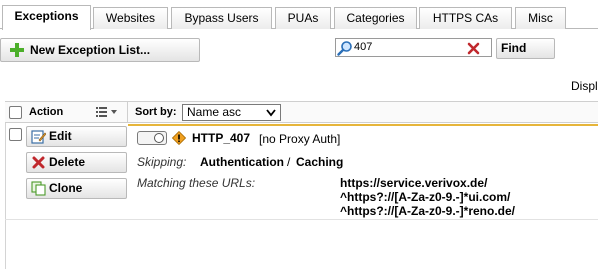 This screenshot has height=269, width=598. Describe the element at coordinates (425, 197) in the screenshot. I see `url-item: ^https?://[A-Za-z0-9.-]*ui.com/` at that location.